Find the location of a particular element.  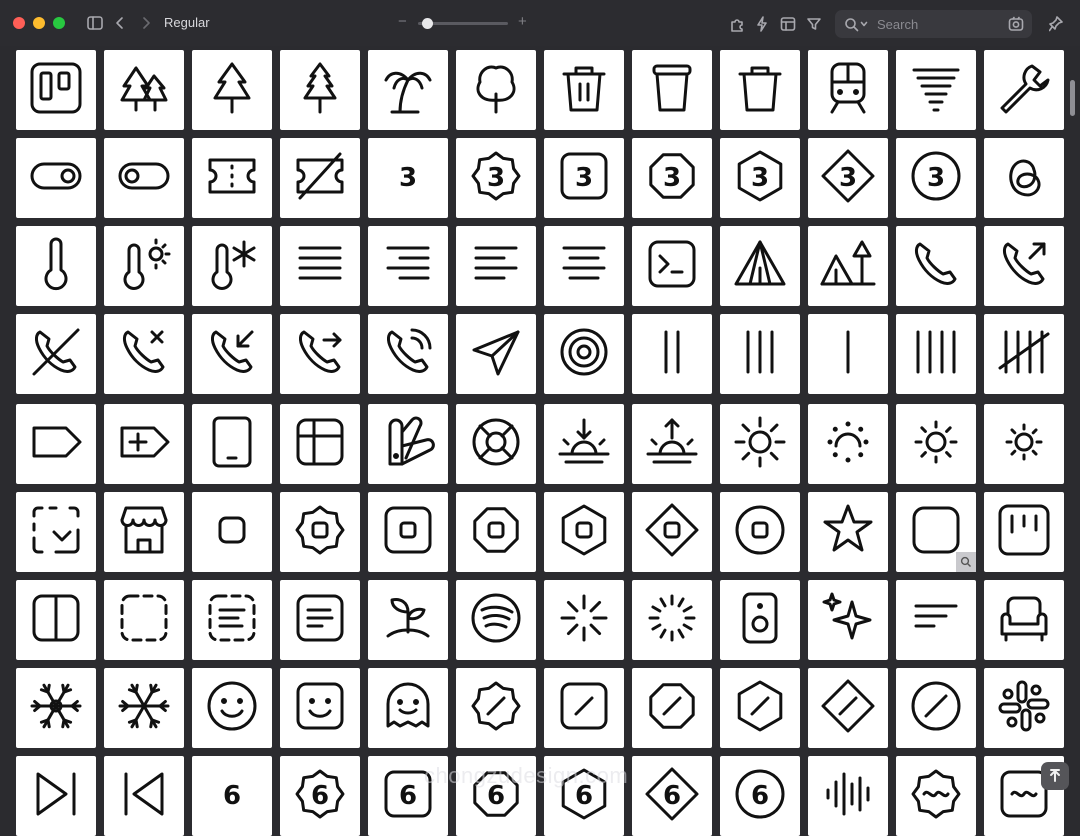

layout-icon is located at coordinates (788, 24).